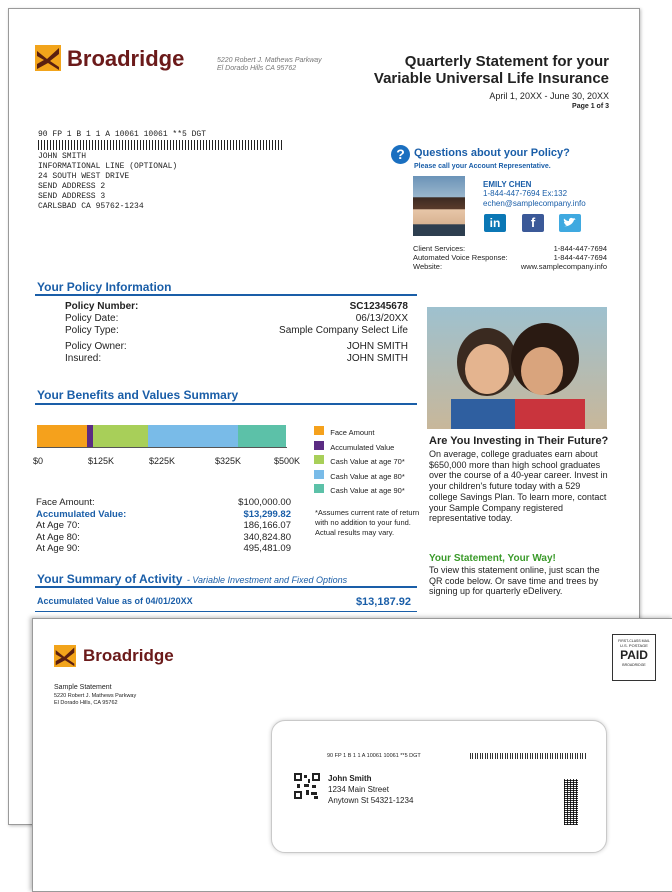  What do you see at coordinates (226, 611) in the screenshot?
I see `activity-rule-bottom` at bounding box center [226, 611].